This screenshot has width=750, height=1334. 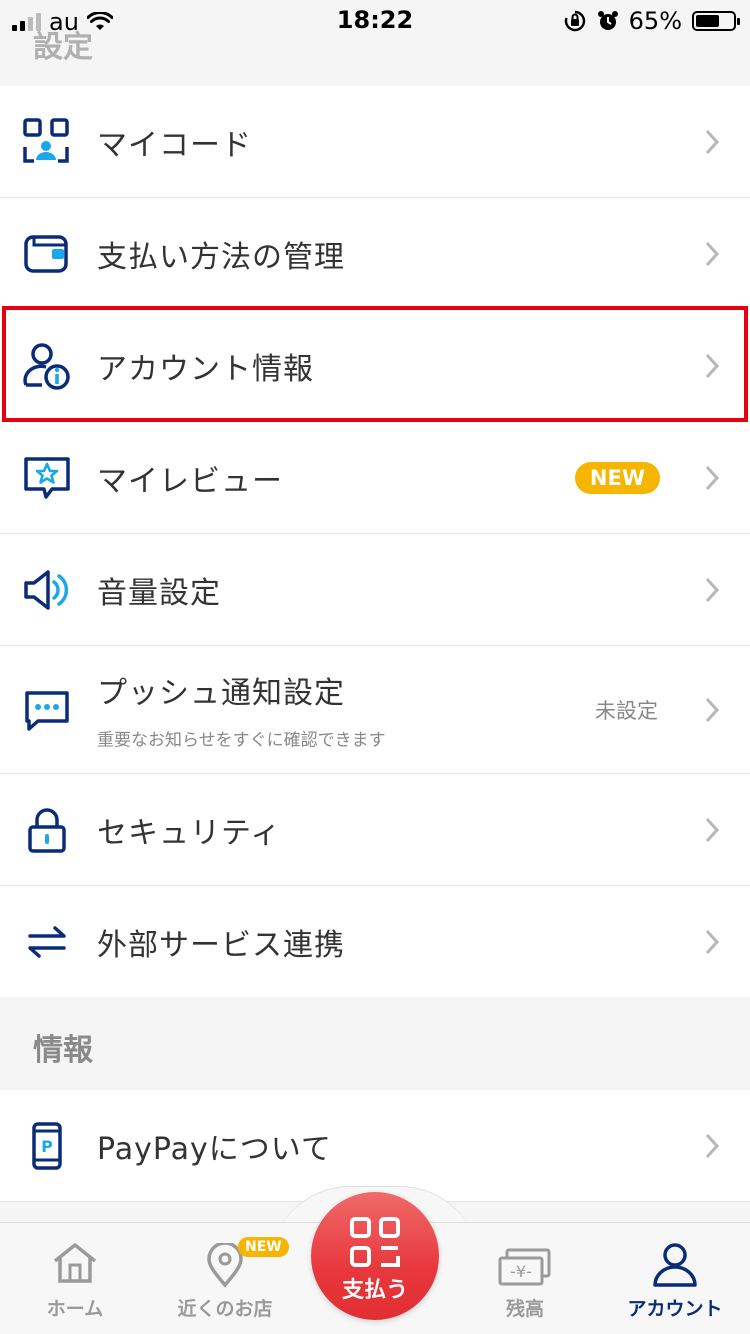 What do you see at coordinates (46, 366) in the screenshot?
I see `account-info-icon` at bounding box center [46, 366].